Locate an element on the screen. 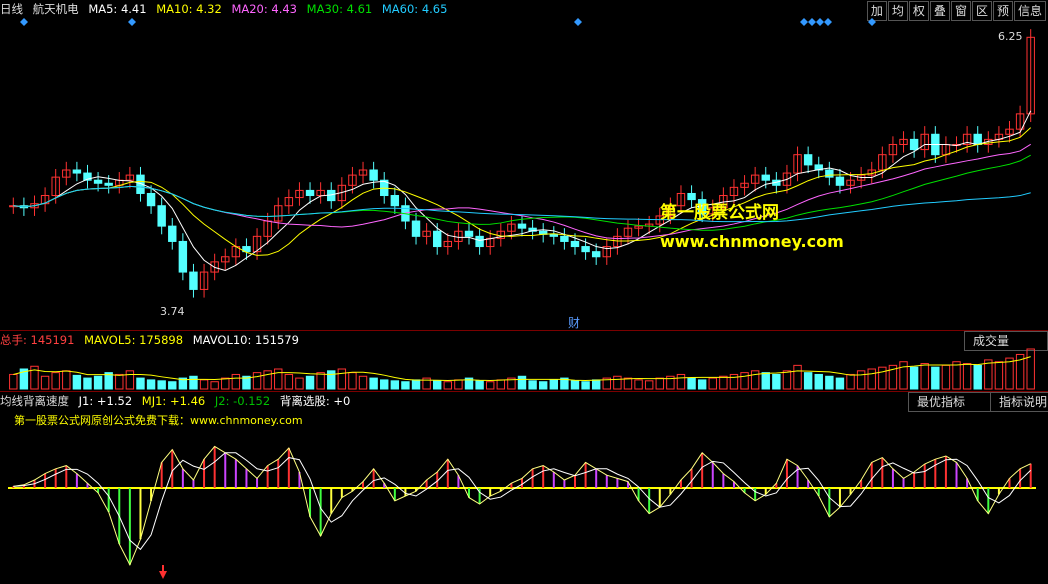 The width and height of the screenshot is (1048, 584). watermark-url: www.chnmoney.com is located at coordinates (752, 241).